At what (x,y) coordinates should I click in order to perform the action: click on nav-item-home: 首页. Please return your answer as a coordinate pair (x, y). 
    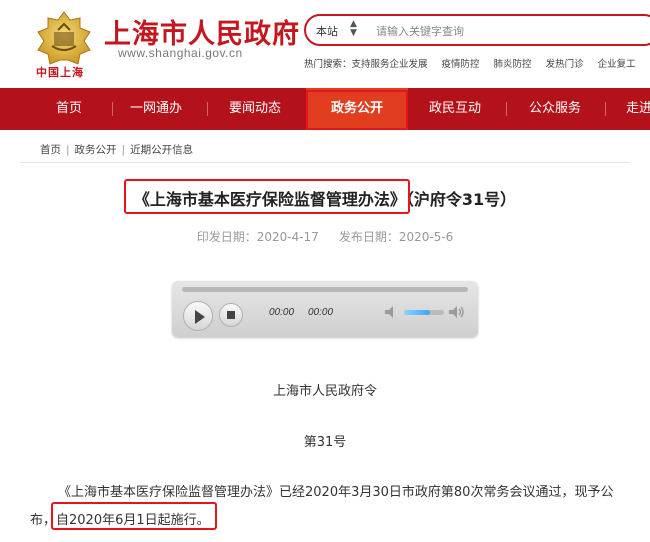
    Looking at the image, I should click on (69, 109).